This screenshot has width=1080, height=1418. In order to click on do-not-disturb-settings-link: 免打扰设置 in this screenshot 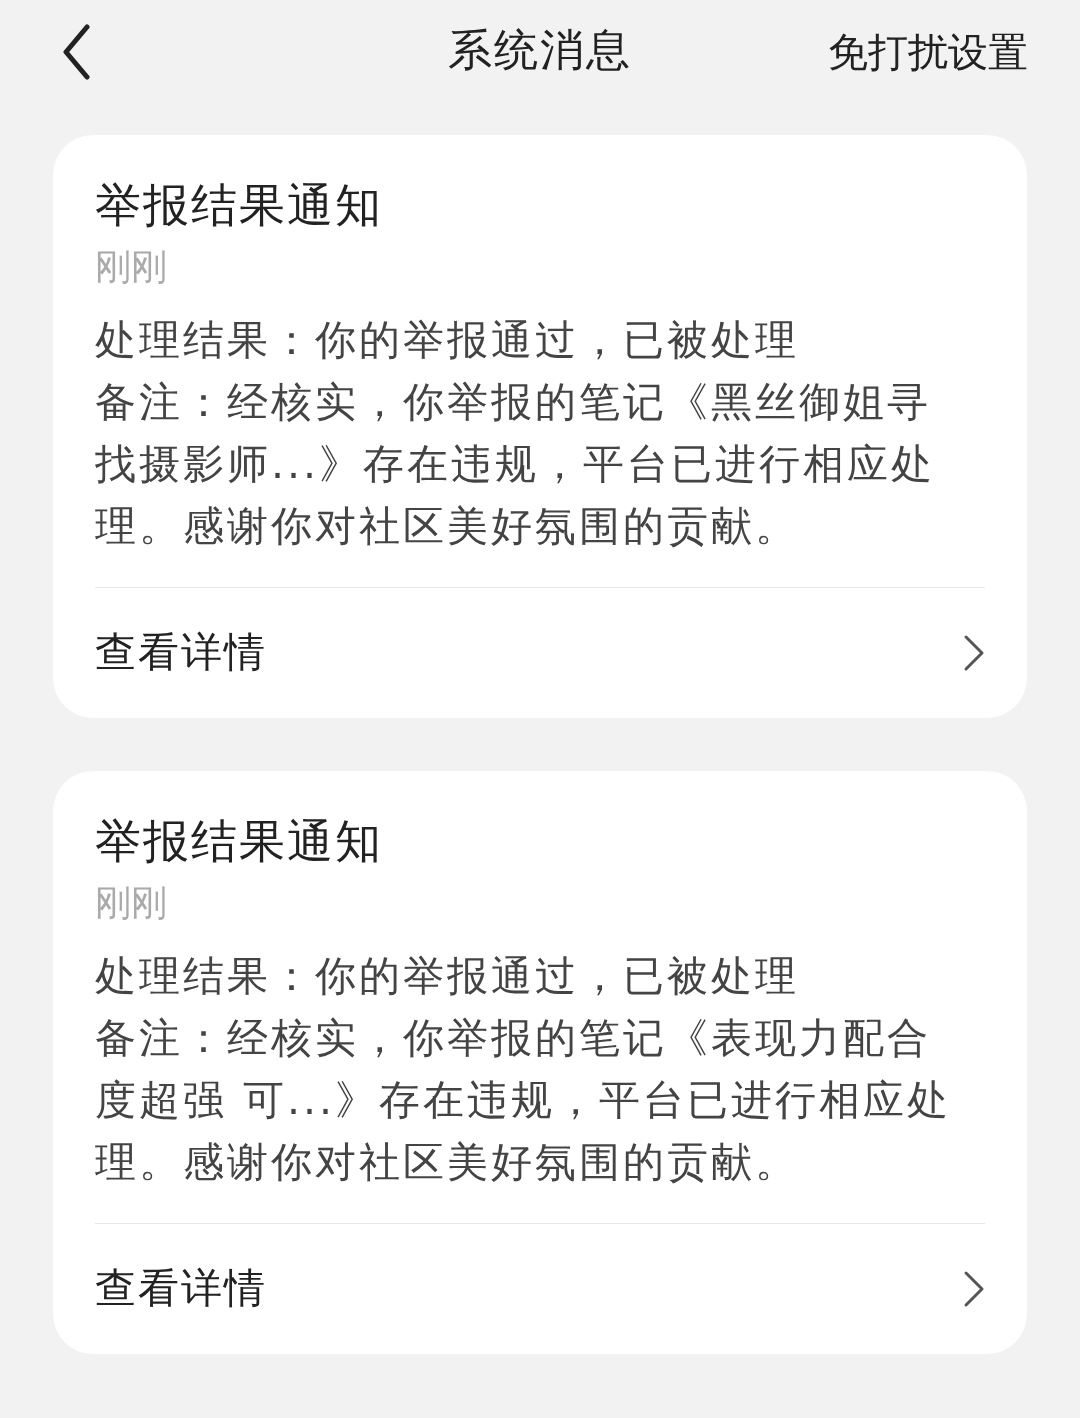, I will do `click(928, 52)`.